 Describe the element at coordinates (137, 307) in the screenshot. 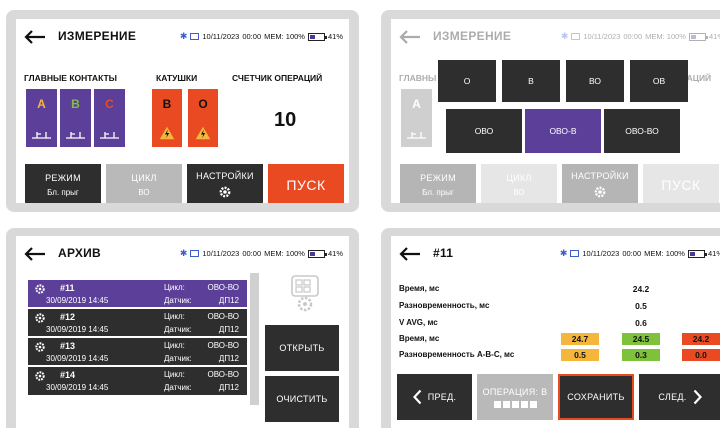

I see `divider` at that location.